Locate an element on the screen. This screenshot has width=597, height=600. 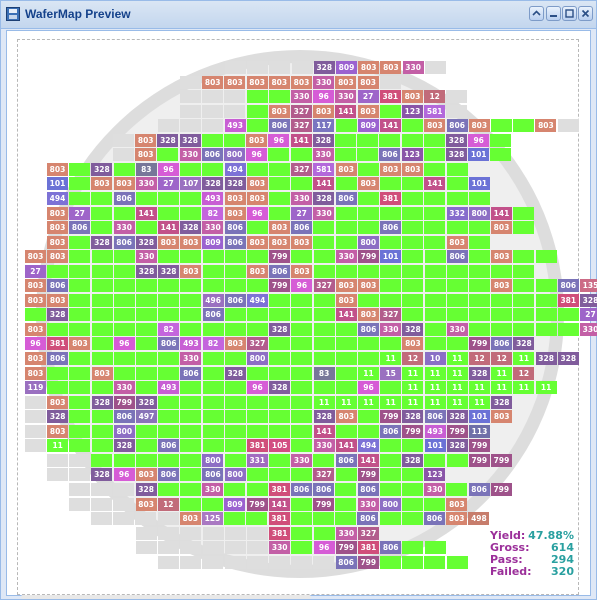
collapse-button is located at coordinates (536, 13).